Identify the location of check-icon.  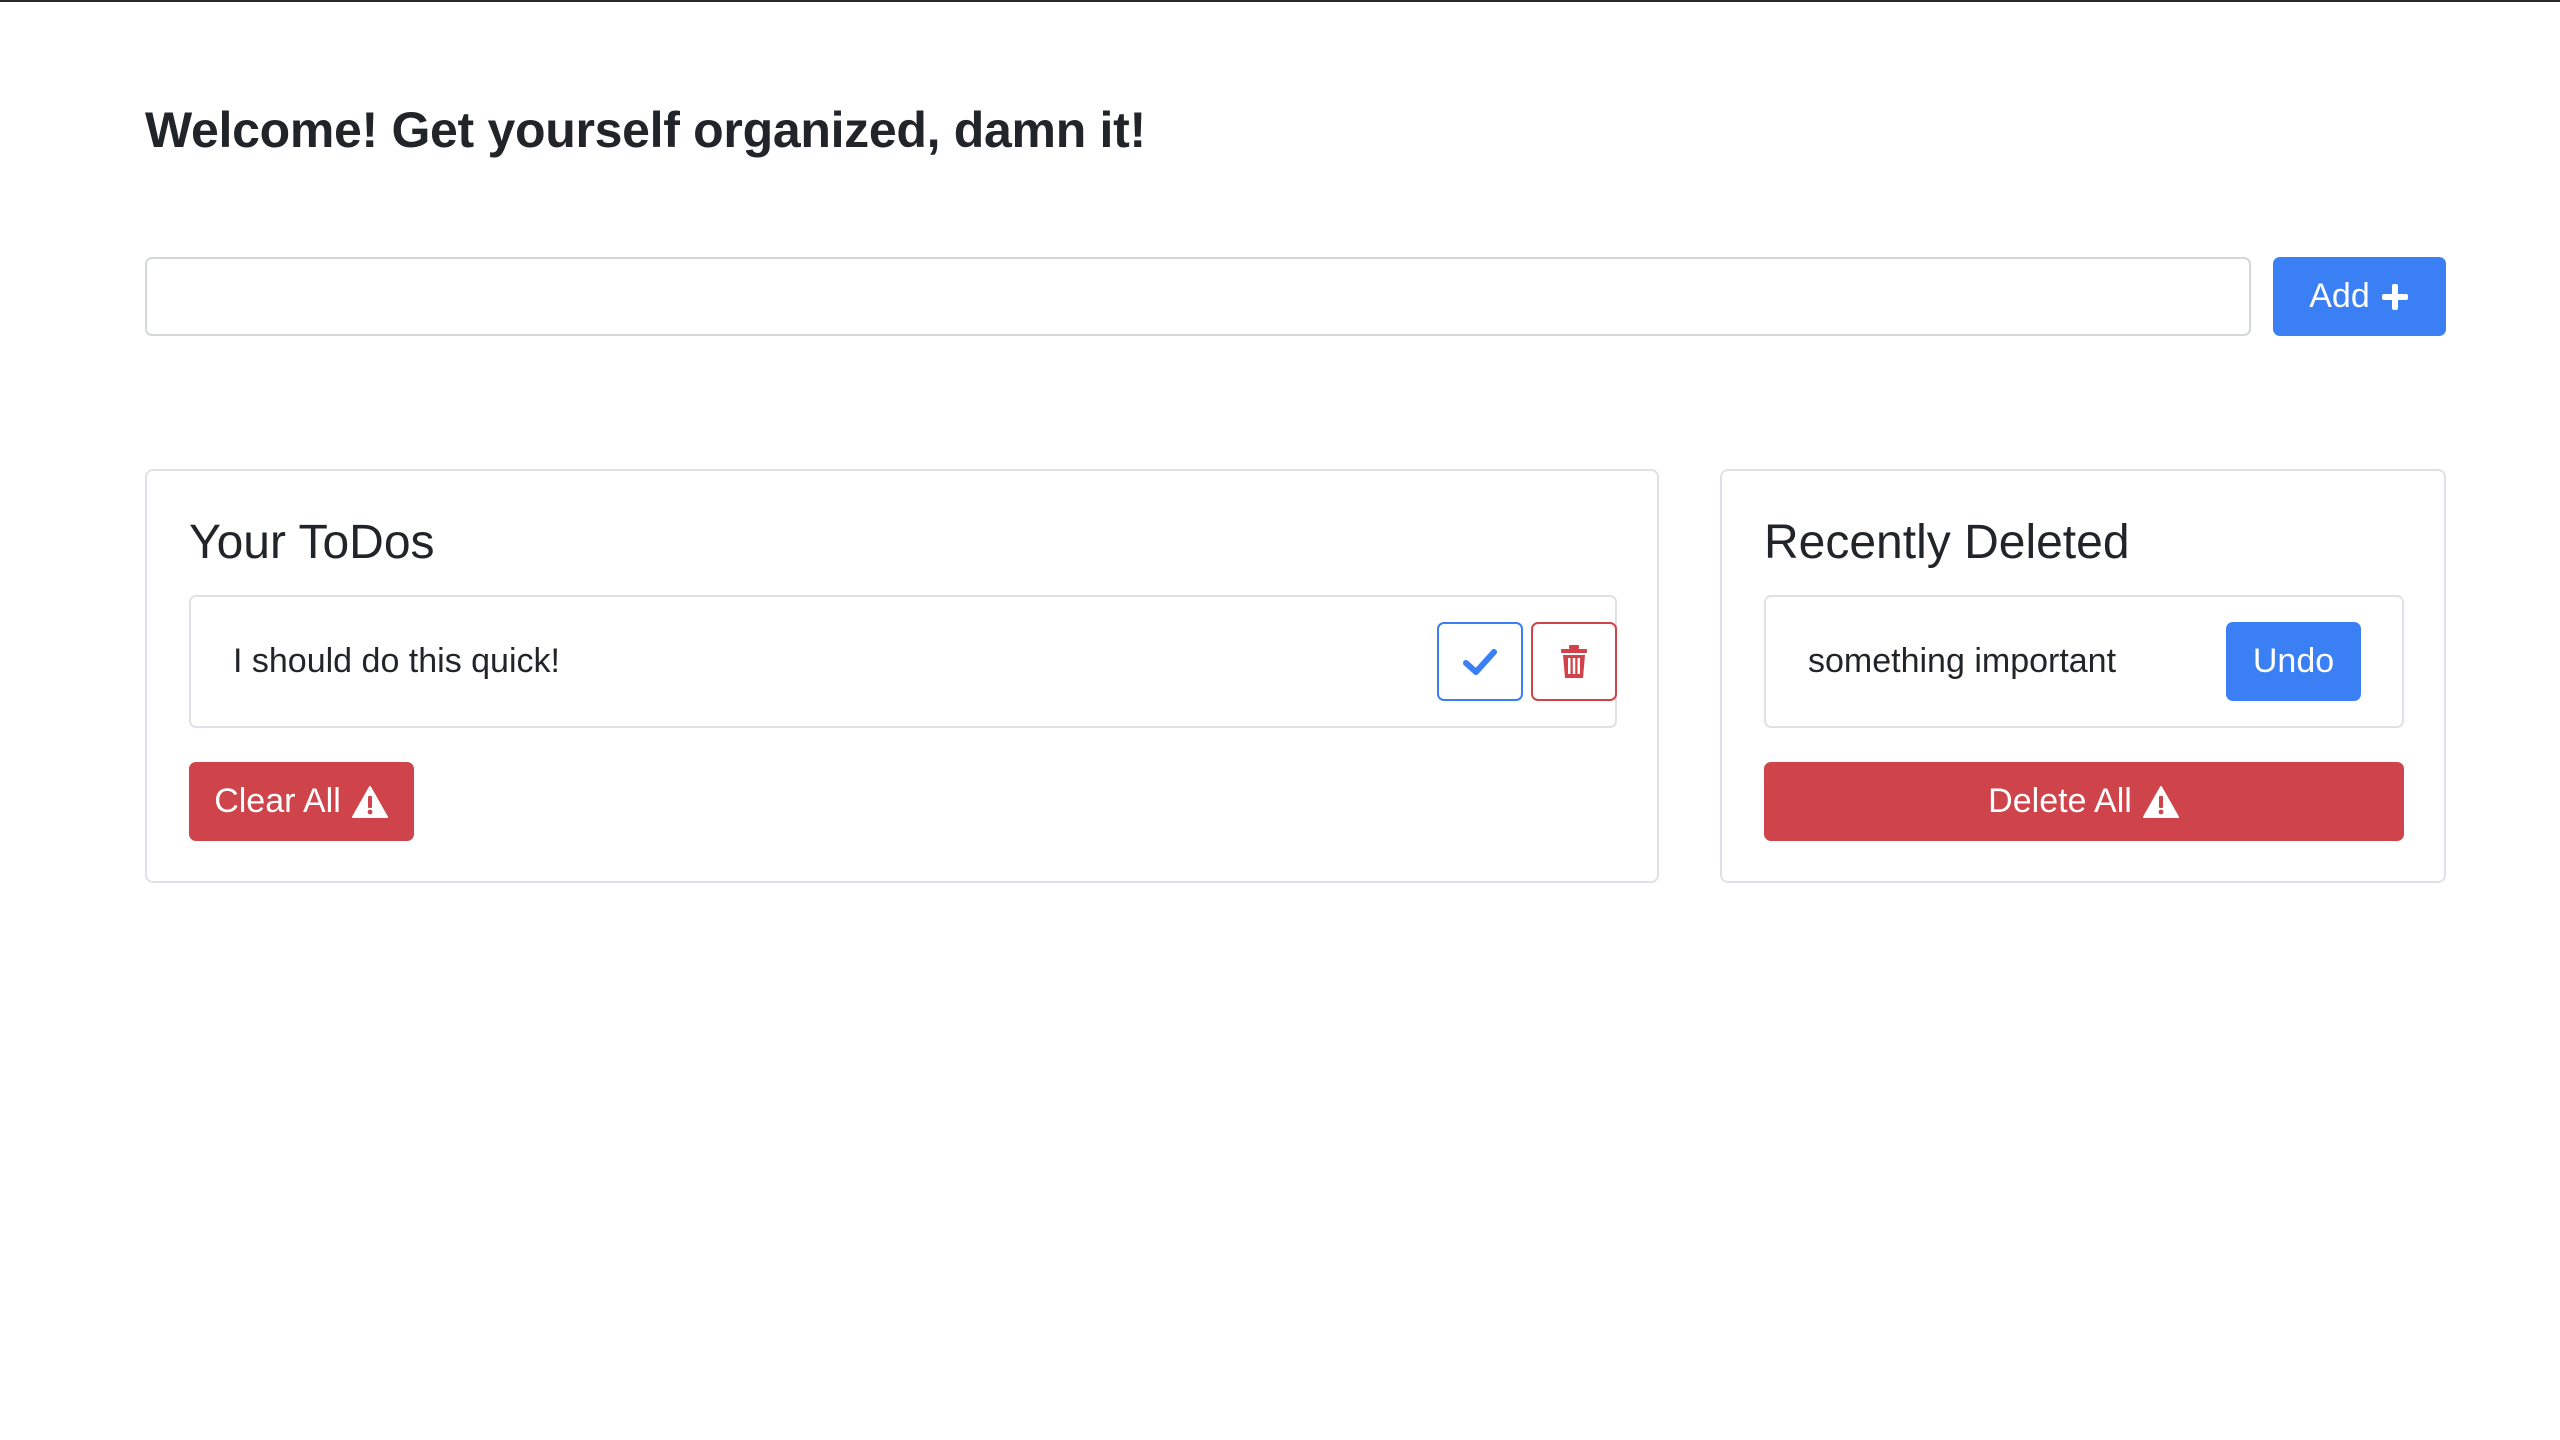
(1480, 662).